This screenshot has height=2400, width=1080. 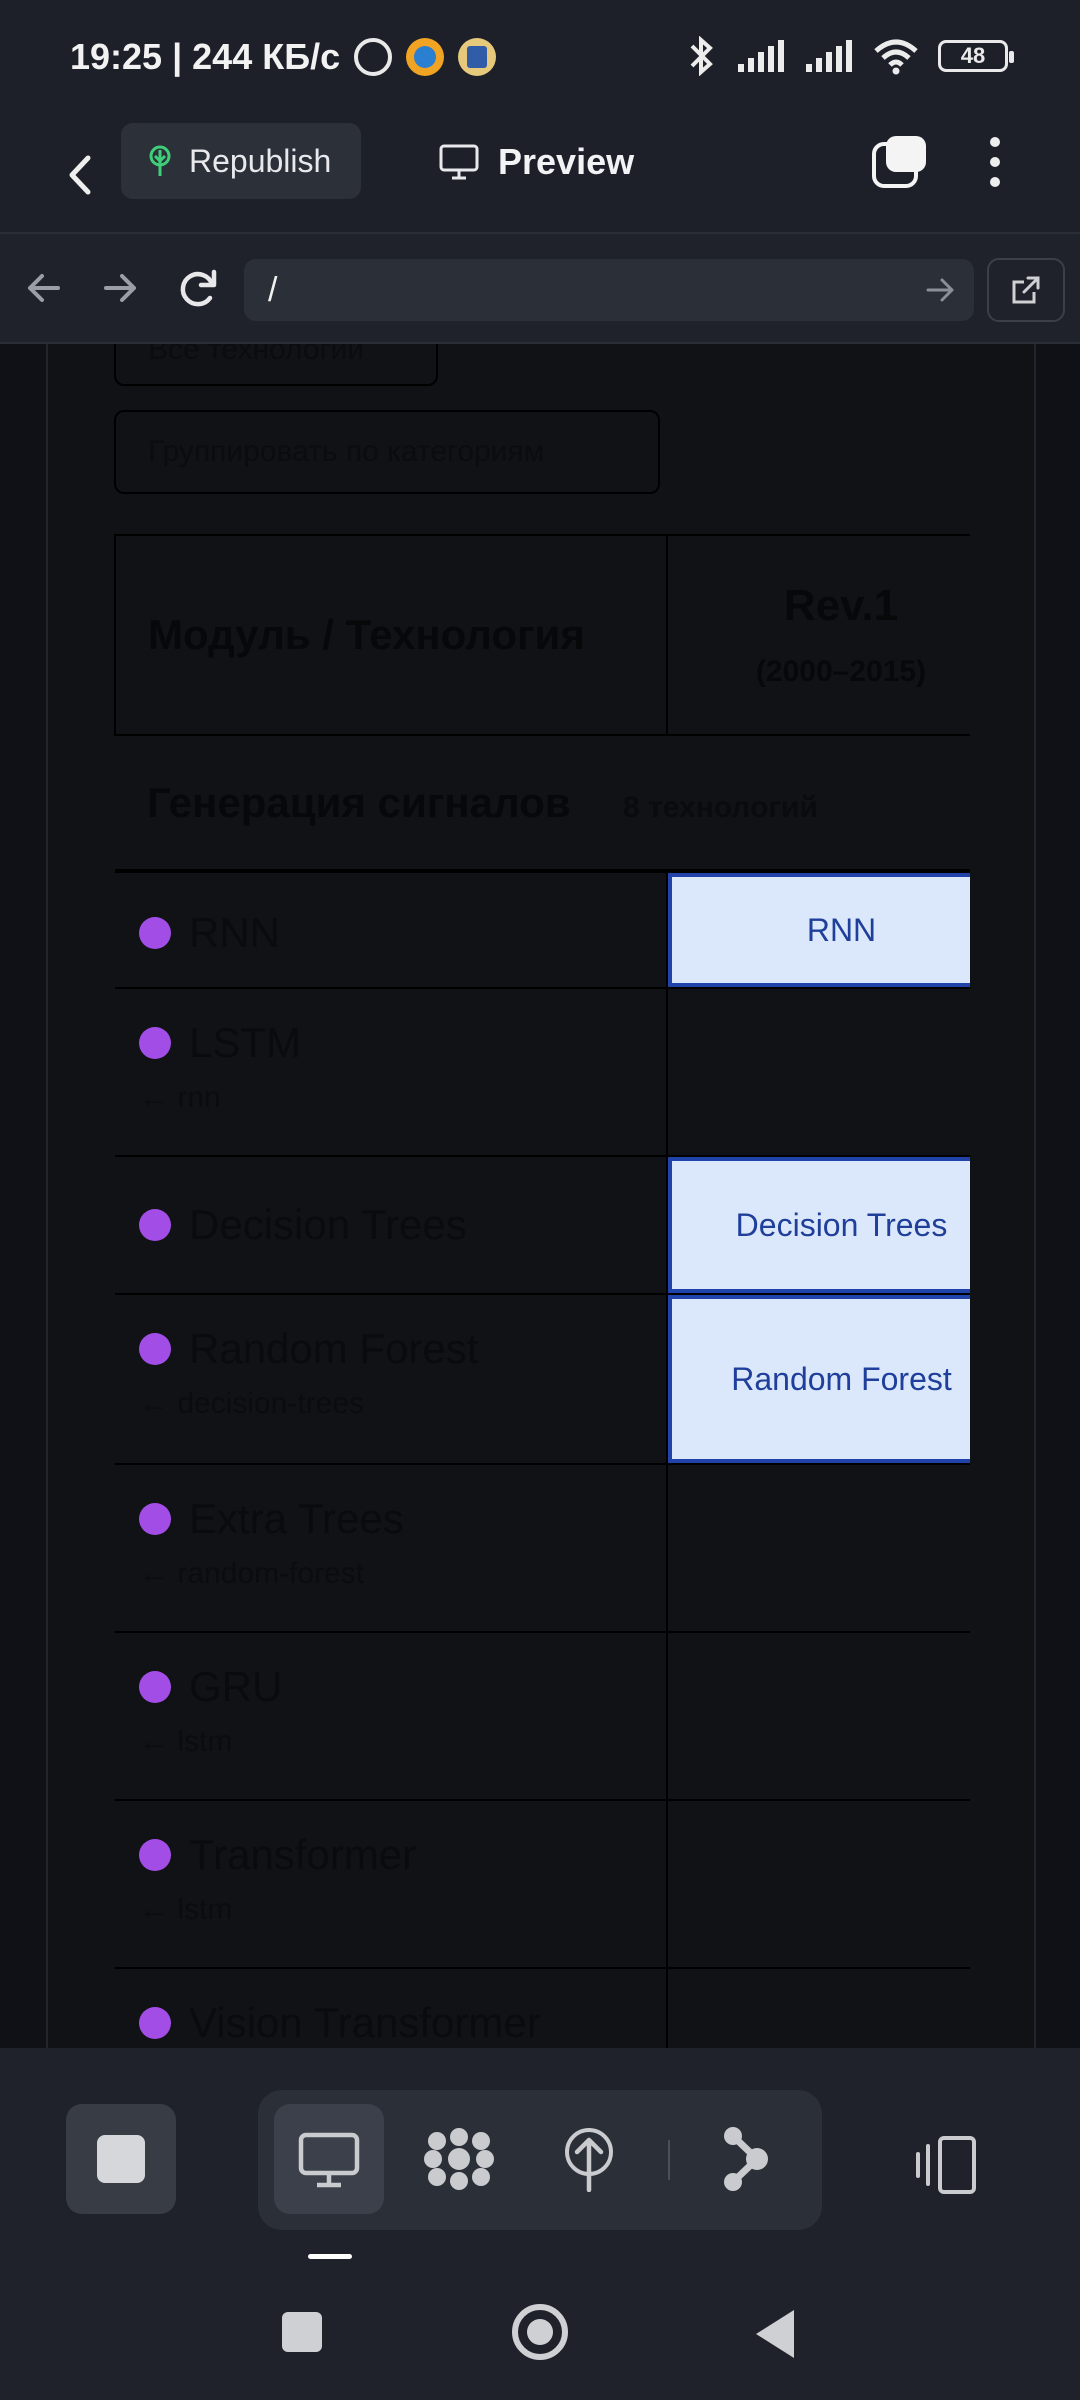 I want to click on rev-cell: Decision Trees, so click(x=818, y=1225).